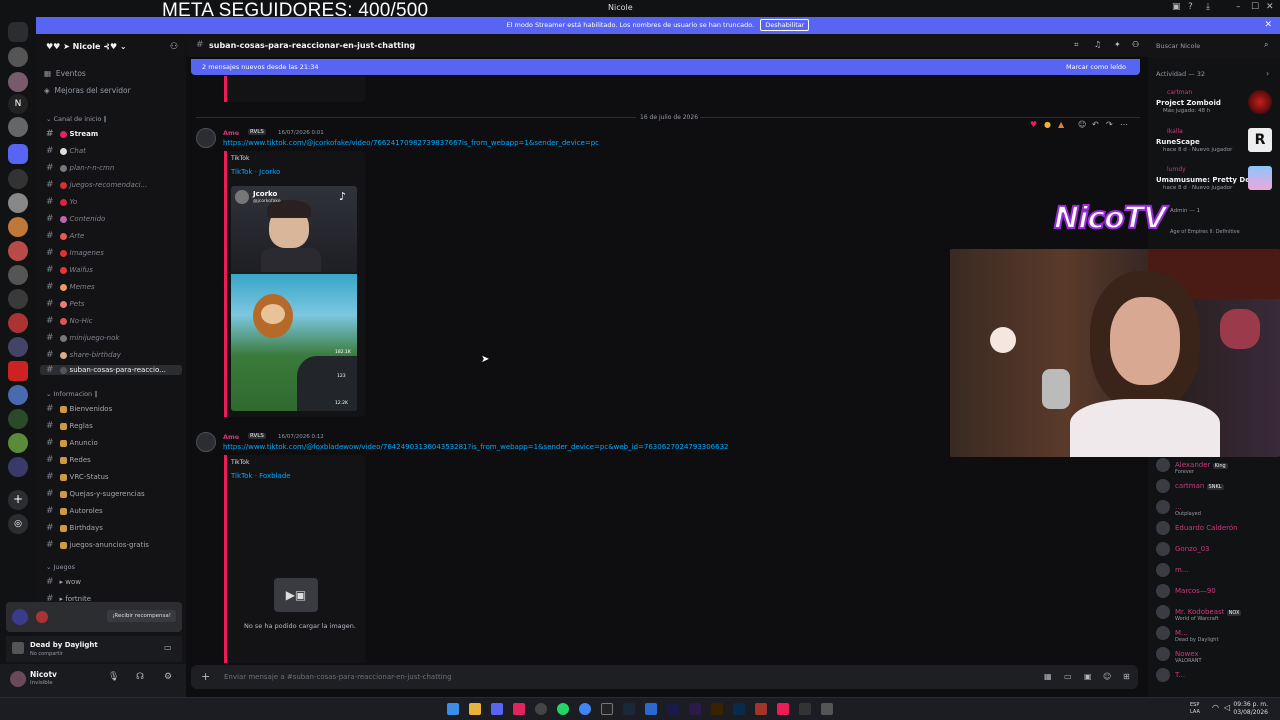 The width and height of the screenshot is (1280, 720). Describe the element at coordinates (69, 321) in the screenshot. I see `channel-item: # No-Hic` at that location.